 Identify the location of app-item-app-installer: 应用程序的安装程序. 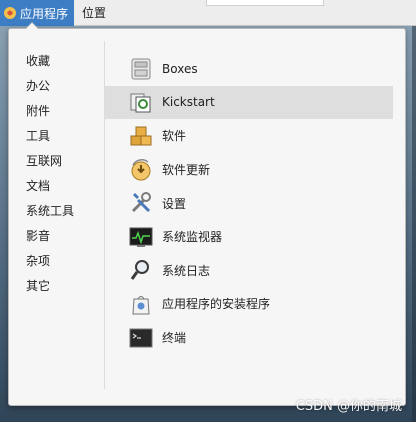
(249, 304).